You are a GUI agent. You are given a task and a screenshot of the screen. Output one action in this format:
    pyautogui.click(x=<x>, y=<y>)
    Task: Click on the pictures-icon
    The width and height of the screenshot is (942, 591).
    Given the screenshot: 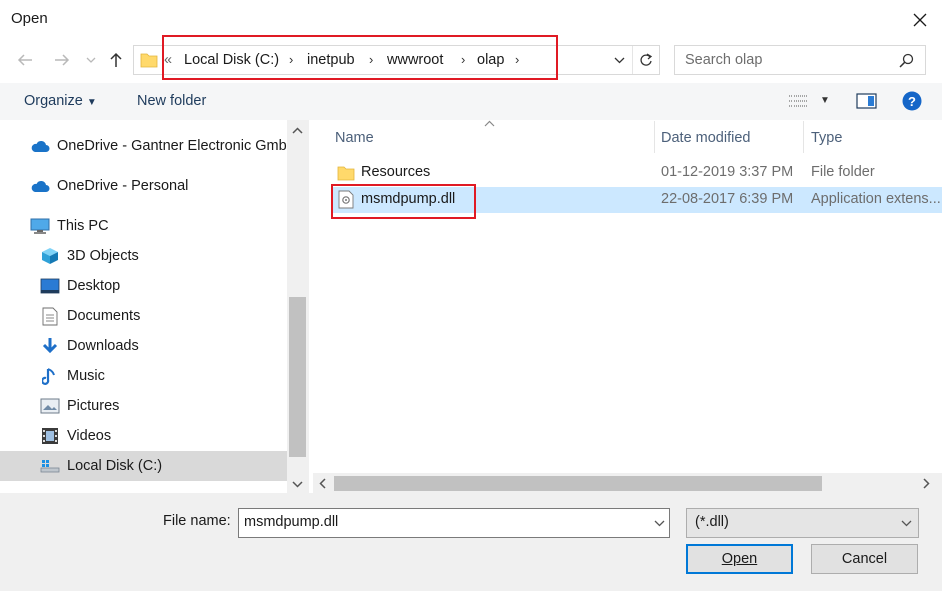 What is the action you would take?
    pyautogui.click(x=50, y=406)
    